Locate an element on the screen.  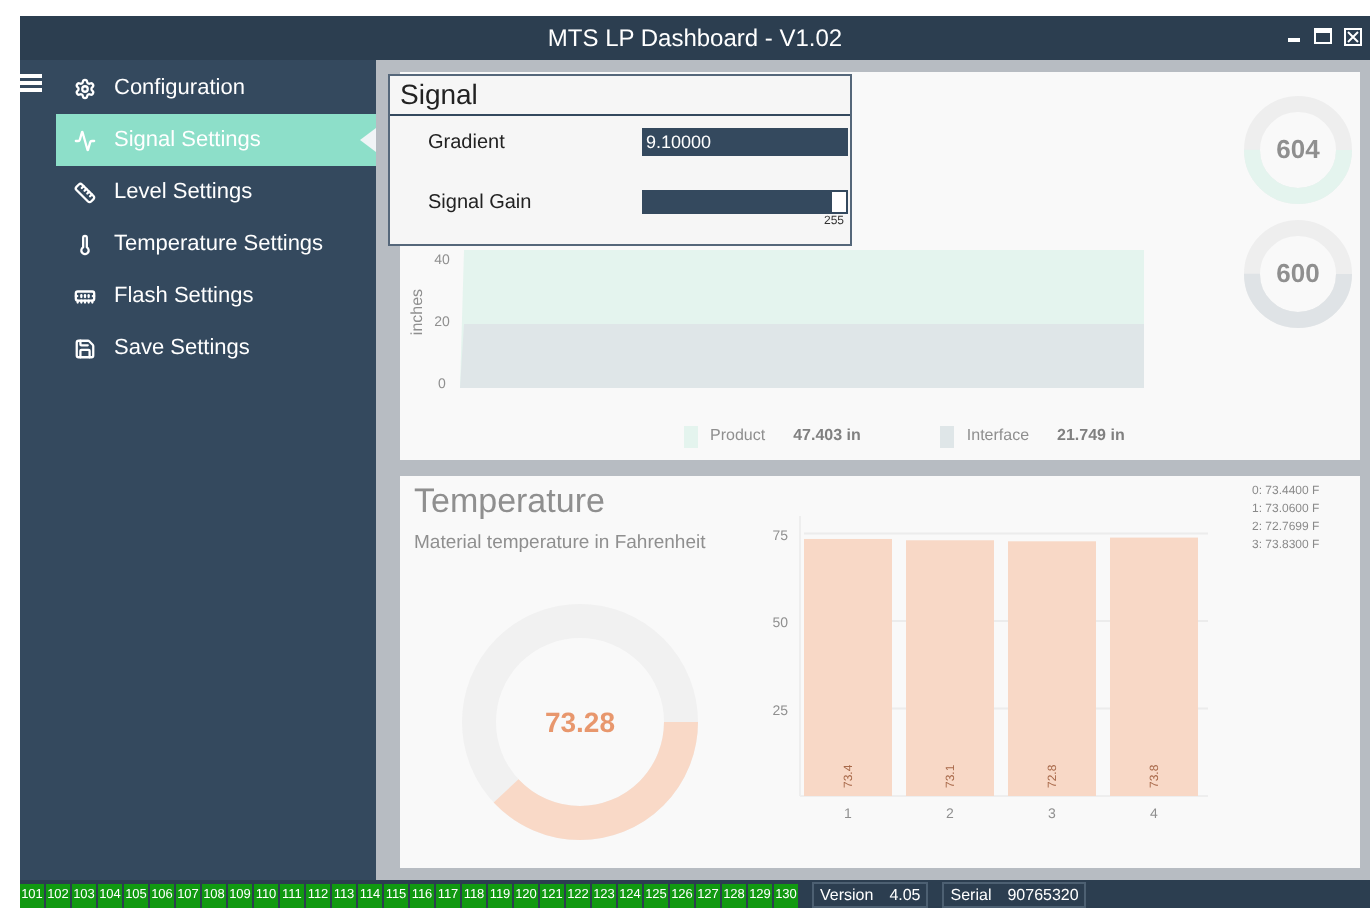
maximize-icon is located at coordinates (1323, 36).